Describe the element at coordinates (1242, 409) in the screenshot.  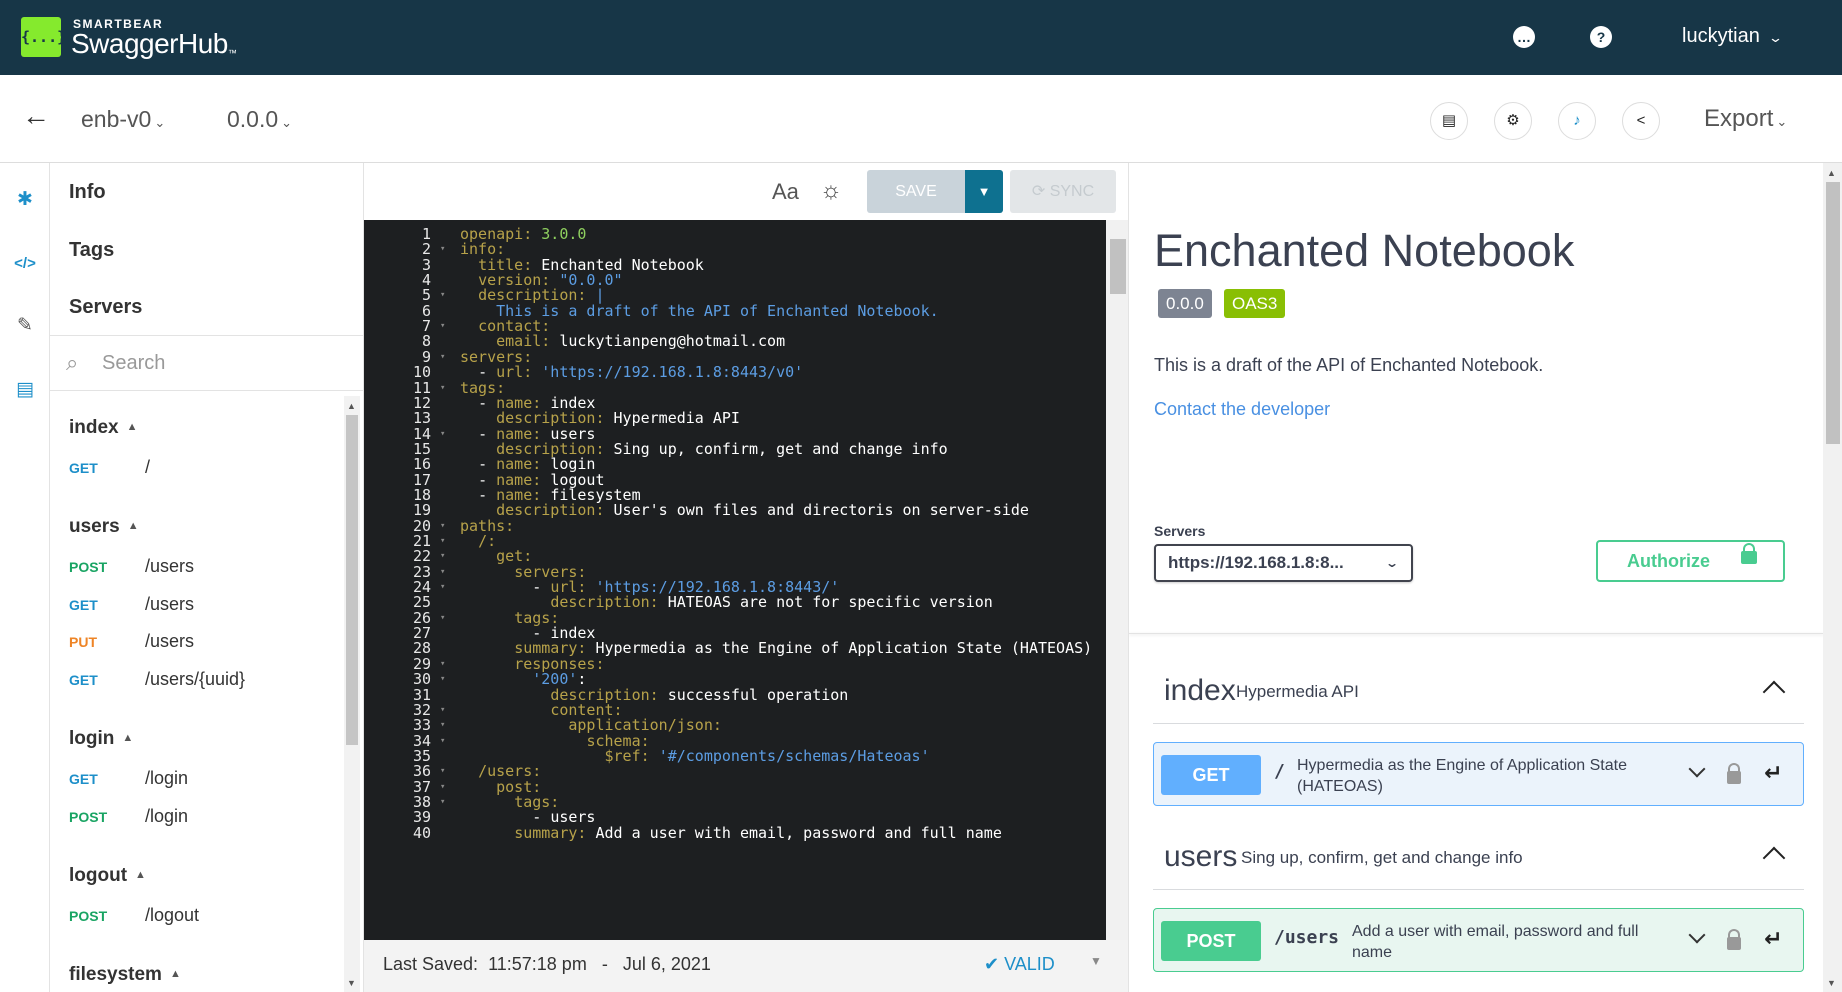
I see `contact-link: Contact the developer` at that location.